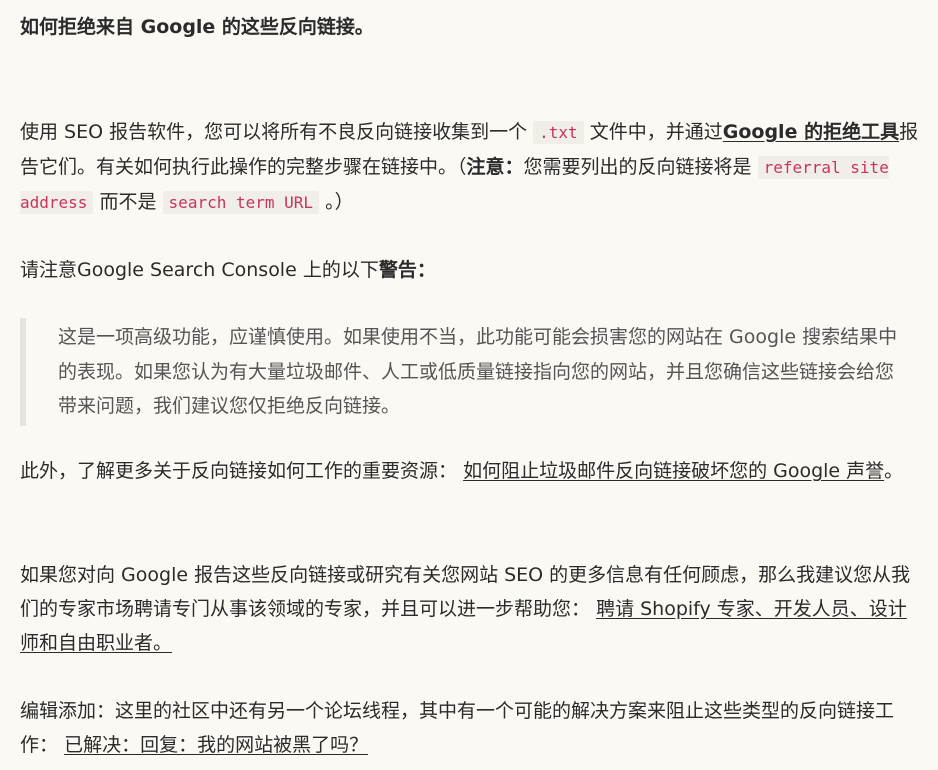 The height and width of the screenshot is (770, 938). Describe the element at coordinates (197, 27) in the screenshot. I see `section-heading: 如何拒绝来自 Google 的这些反向链接。` at that location.